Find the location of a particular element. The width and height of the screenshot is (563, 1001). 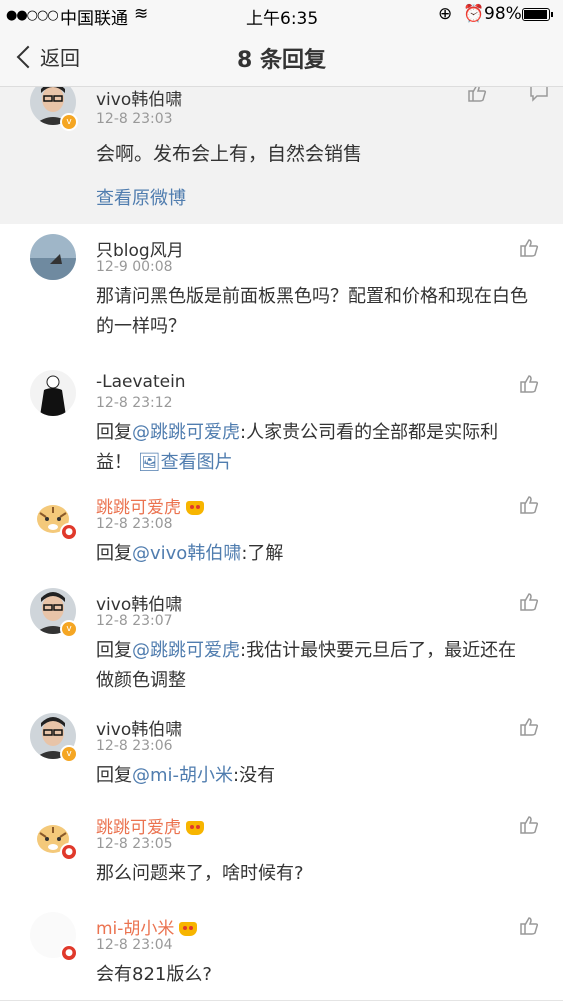

view-image-label: 查看图片 is located at coordinates (196, 462).